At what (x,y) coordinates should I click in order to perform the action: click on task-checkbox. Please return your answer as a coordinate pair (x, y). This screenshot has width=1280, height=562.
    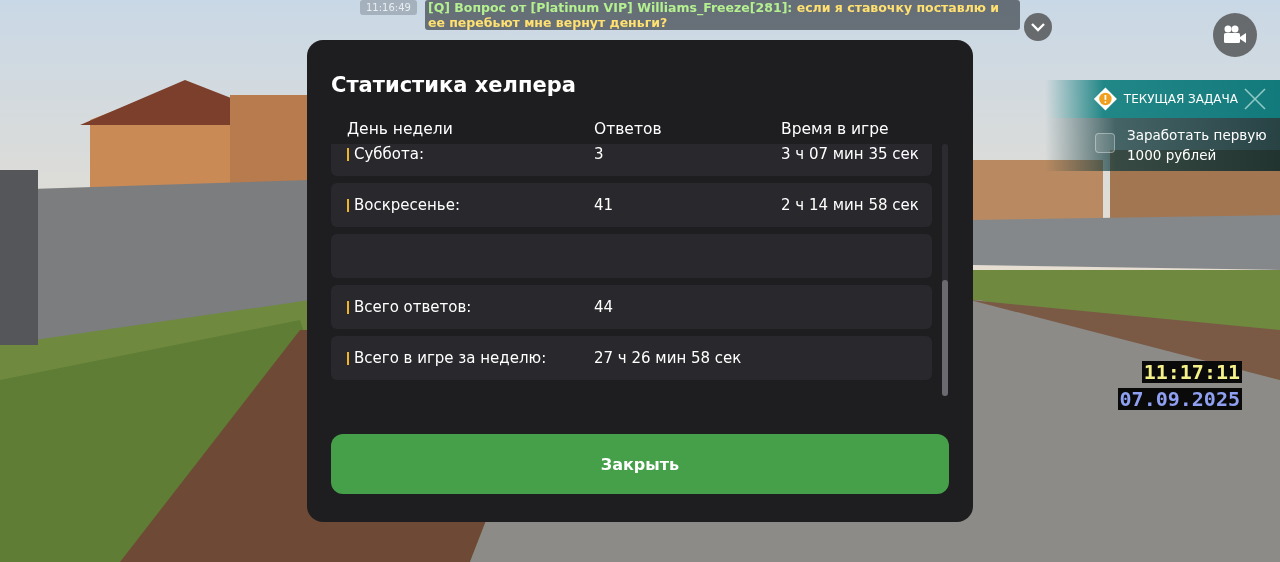
    Looking at the image, I should click on (1105, 143).